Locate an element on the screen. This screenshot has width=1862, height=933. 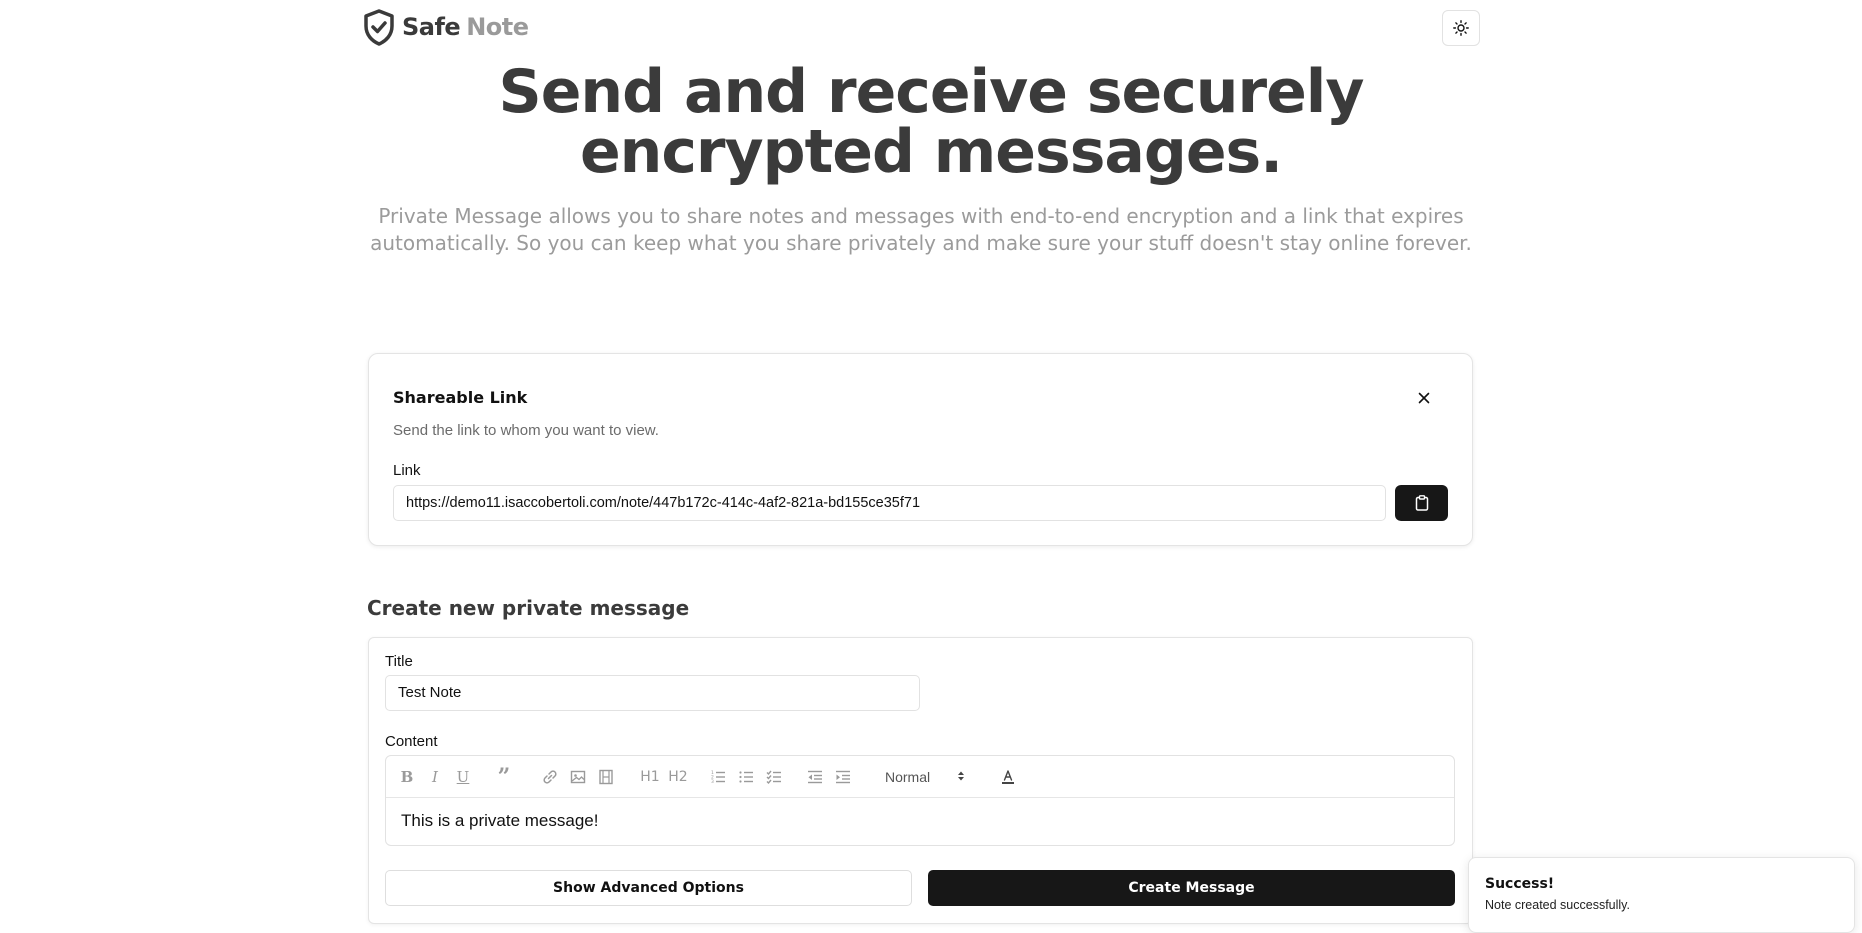
content-label: Content is located at coordinates (411, 741).